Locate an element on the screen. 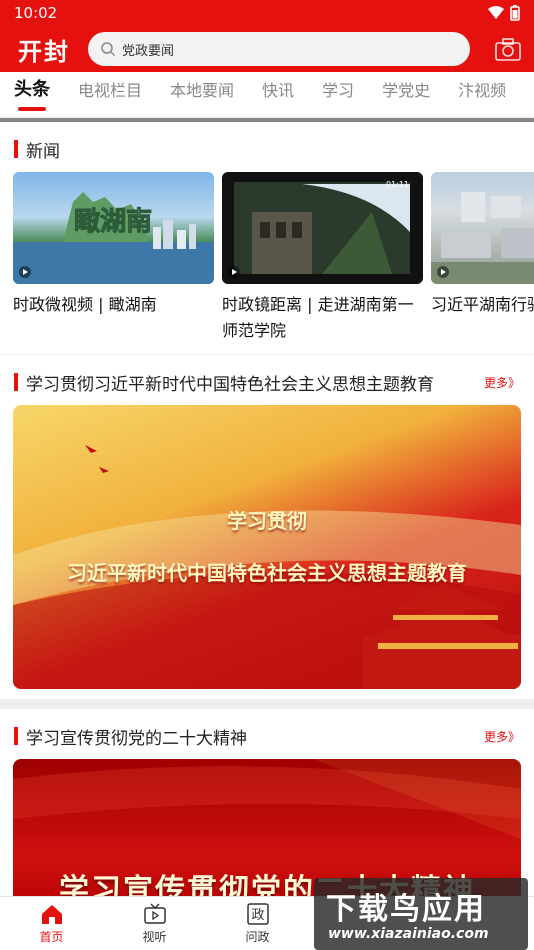 This screenshot has height=950, width=534. news-thumbnail: 瞰湖南 is located at coordinates (113, 228).